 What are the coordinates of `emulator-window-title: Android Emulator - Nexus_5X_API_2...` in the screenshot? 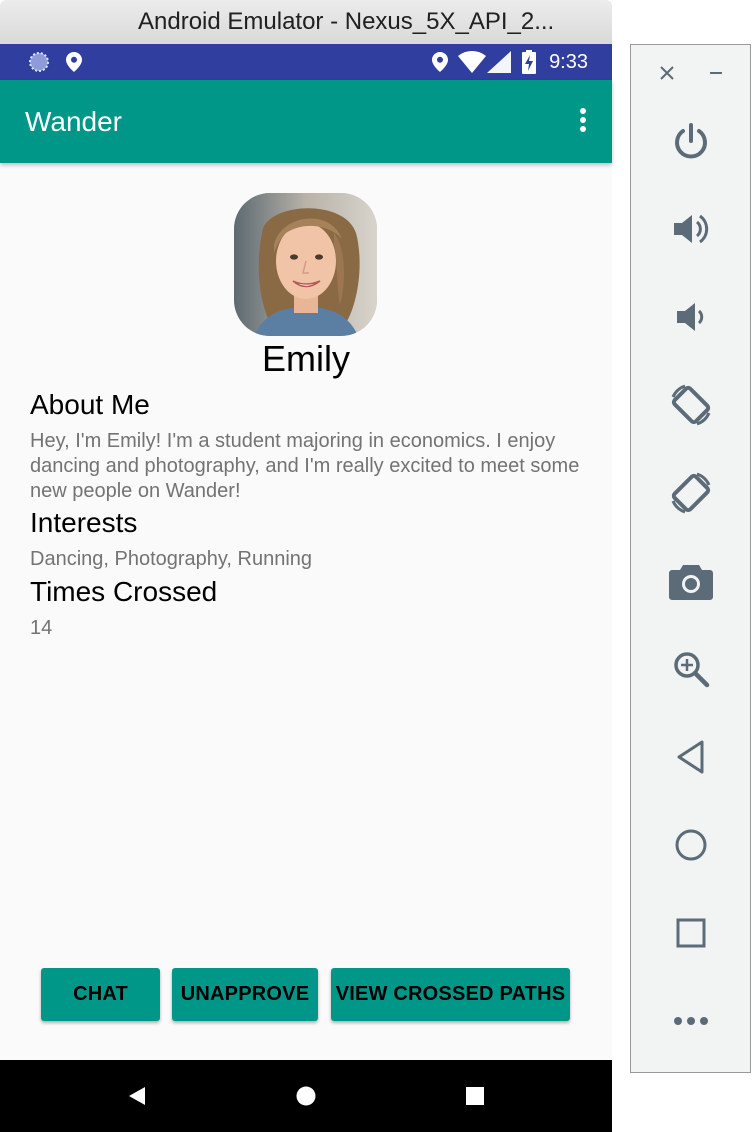 It's located at (306, 22).